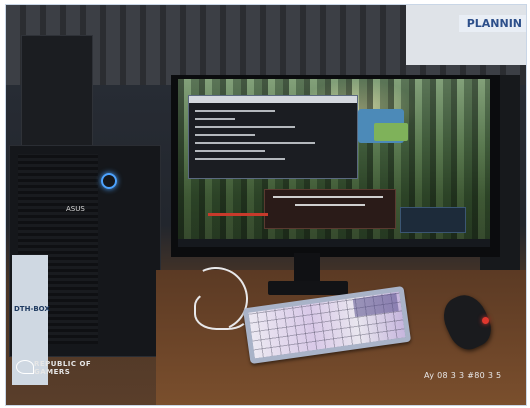 The image size is (530, 408). What do you see at coordinates (273, 99) in the screenshot?
I see `terminal-titlebar` at bounding box center [273, 99].